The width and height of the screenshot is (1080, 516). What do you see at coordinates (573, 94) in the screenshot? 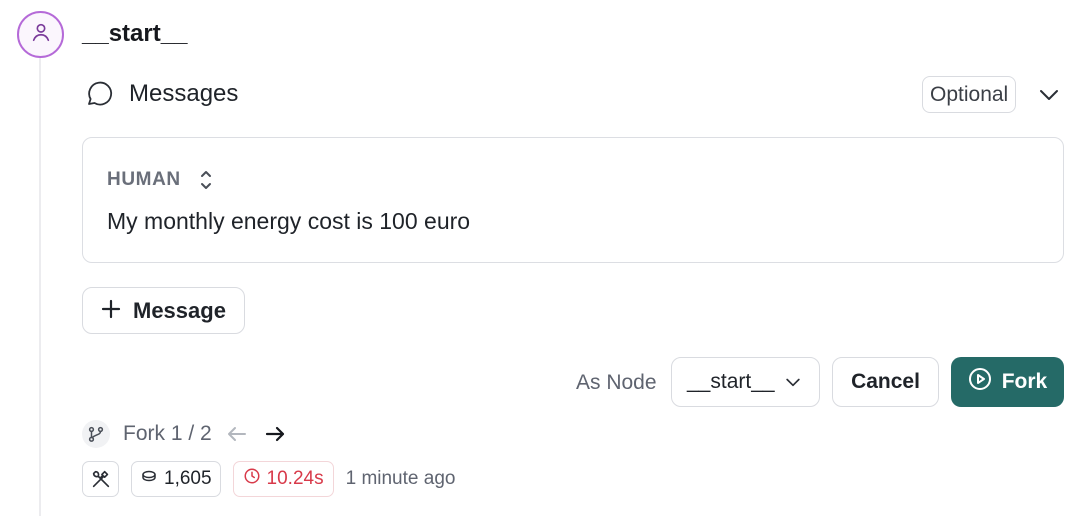
I see `messages-header: Messages Optional` at bounding box center [573, 94].